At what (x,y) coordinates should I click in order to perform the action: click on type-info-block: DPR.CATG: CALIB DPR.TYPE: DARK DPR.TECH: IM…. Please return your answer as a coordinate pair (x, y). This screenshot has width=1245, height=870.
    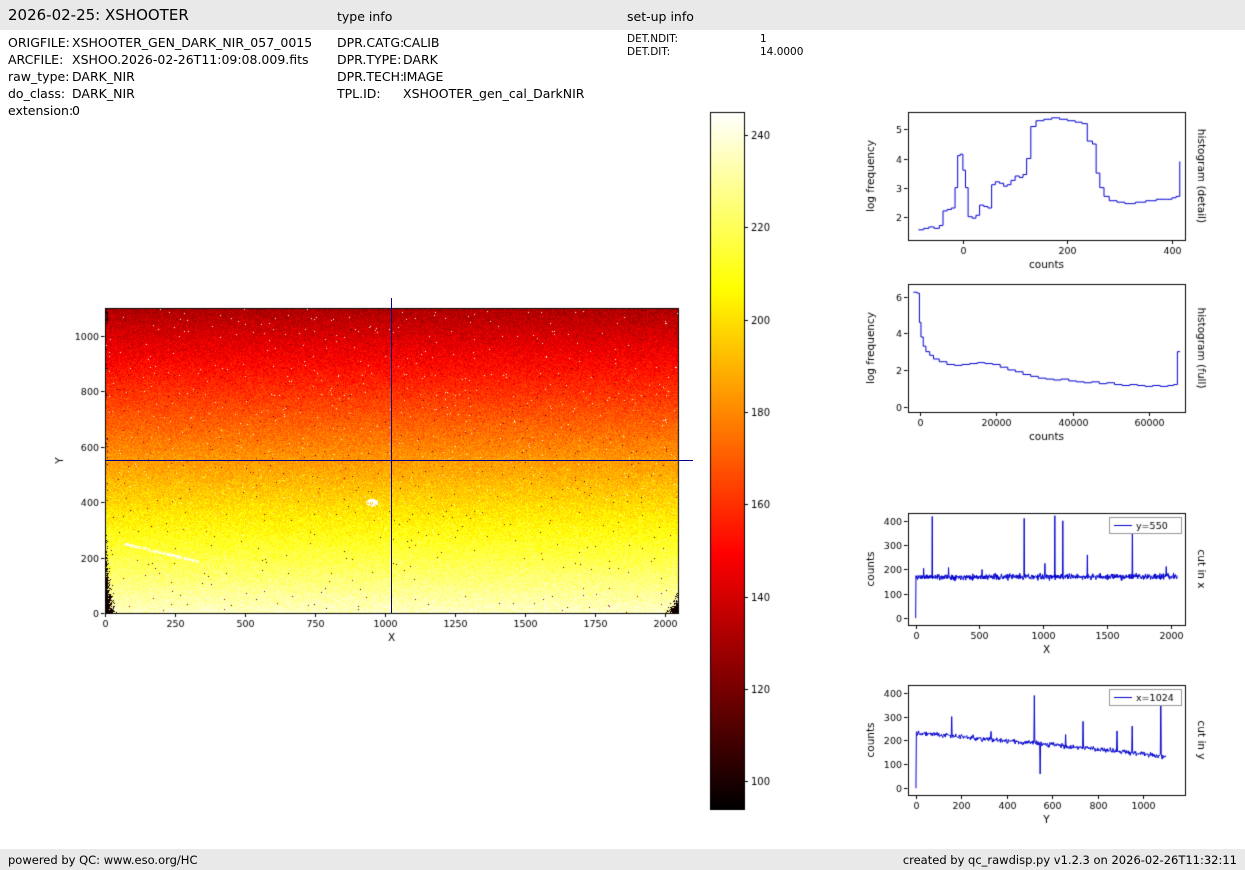
    Looking at the image, I should click on (460, 68).